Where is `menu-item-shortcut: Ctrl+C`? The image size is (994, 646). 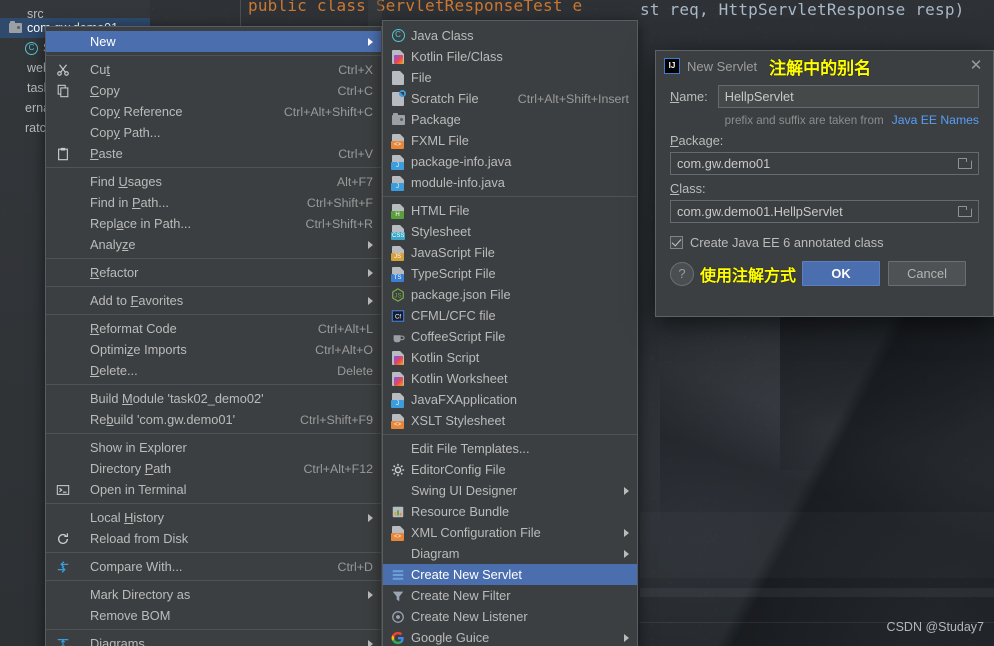
menu-item-shortcut: Ctrl+C is located at coordinates (355, 90).